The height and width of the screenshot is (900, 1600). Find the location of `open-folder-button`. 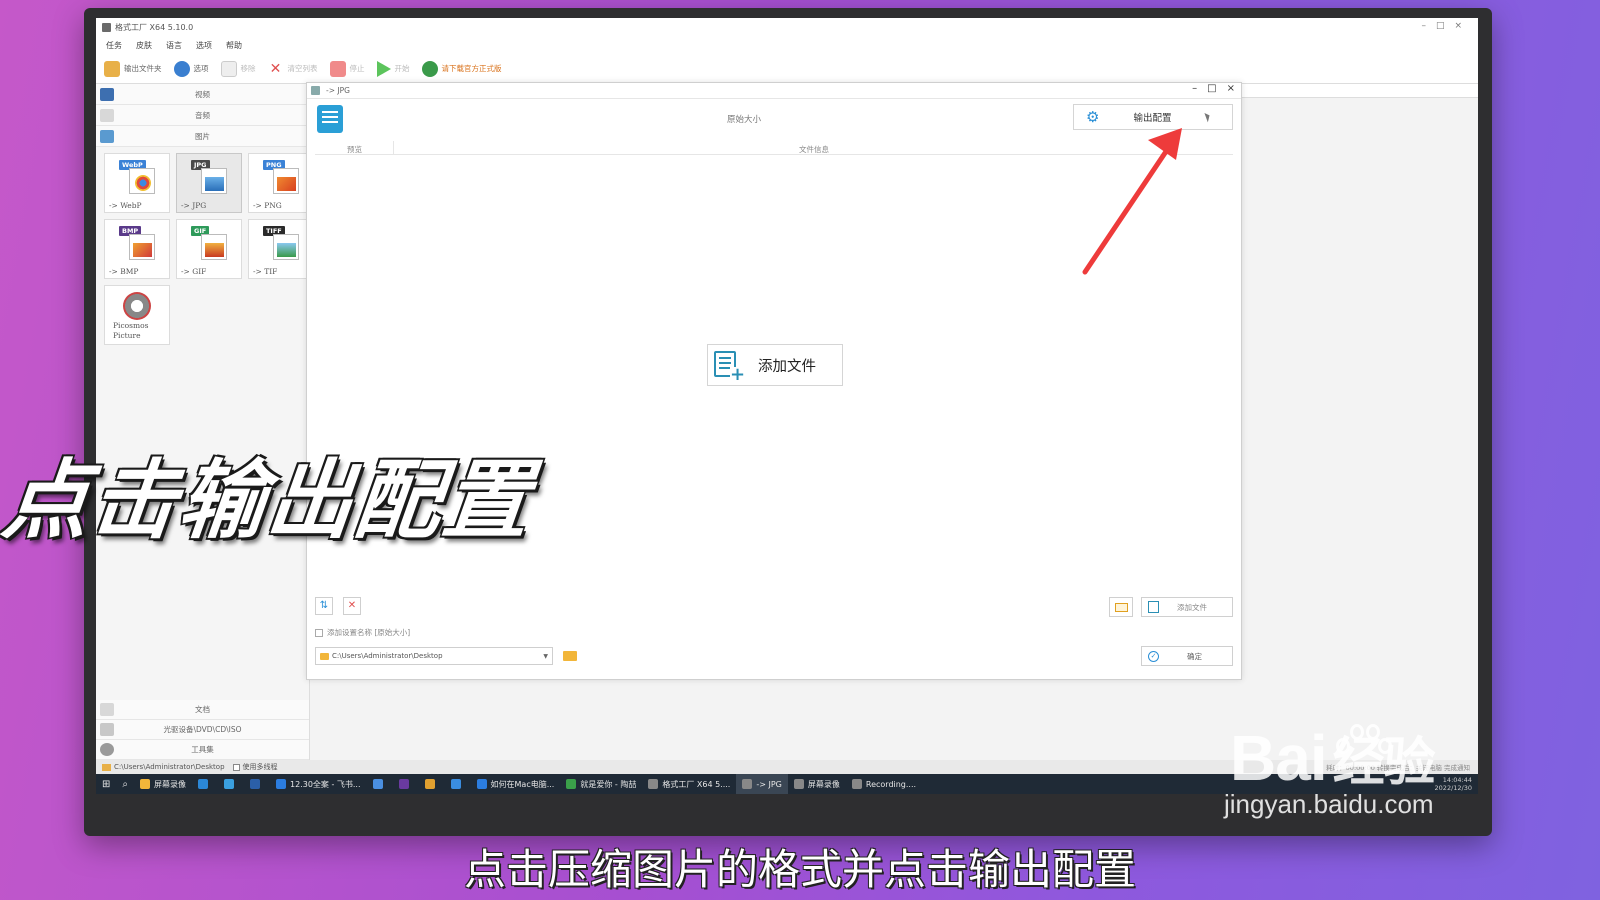

open-folder-button is located at coordinates (1121, 607).